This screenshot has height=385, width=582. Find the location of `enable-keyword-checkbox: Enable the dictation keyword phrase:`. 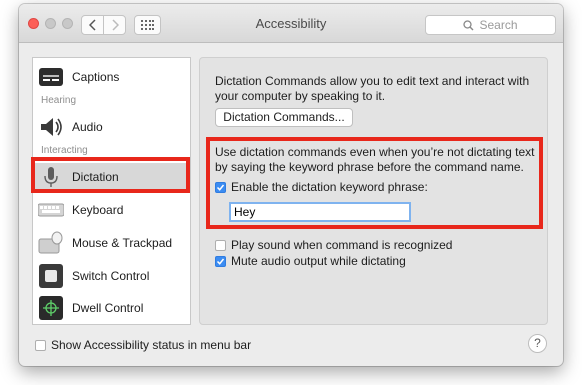

enable-keyword-checkbox: Enable the dictation keyword phrase: is located at coordinates (321, 187).